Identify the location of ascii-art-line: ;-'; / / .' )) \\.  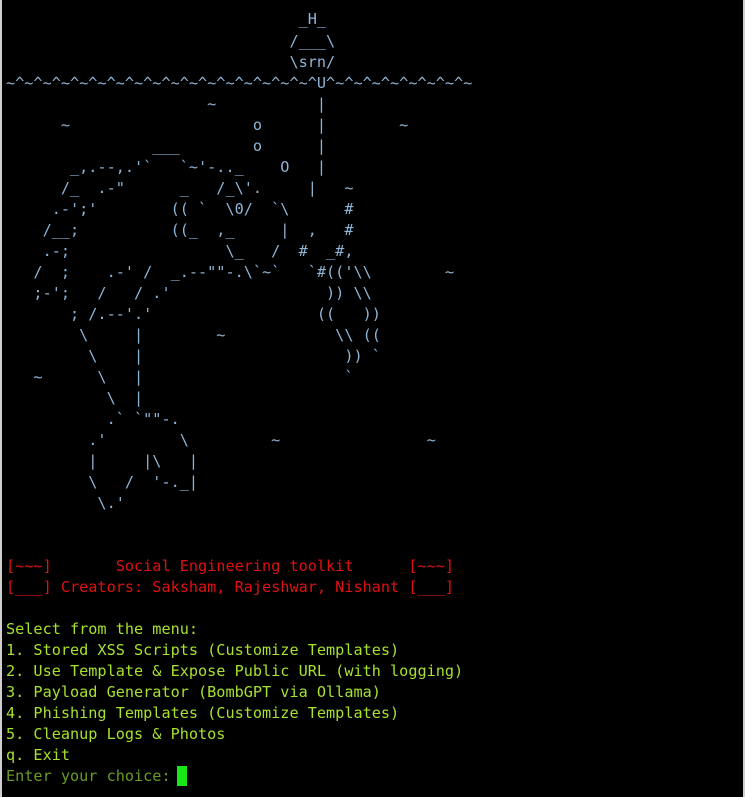
(189, 293).